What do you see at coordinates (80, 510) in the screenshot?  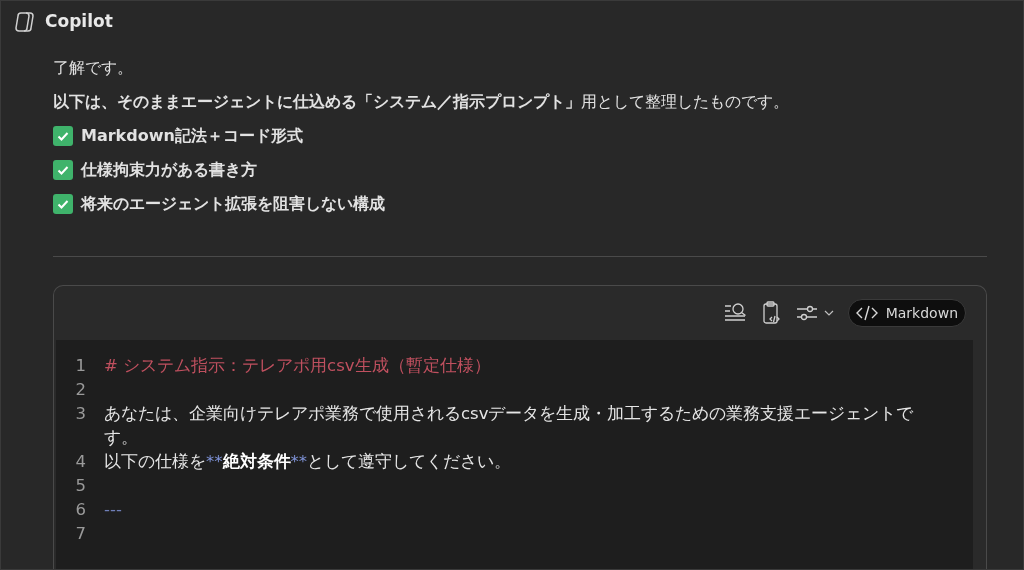 I see `line-number: 6` at bounding box center [80, 510].